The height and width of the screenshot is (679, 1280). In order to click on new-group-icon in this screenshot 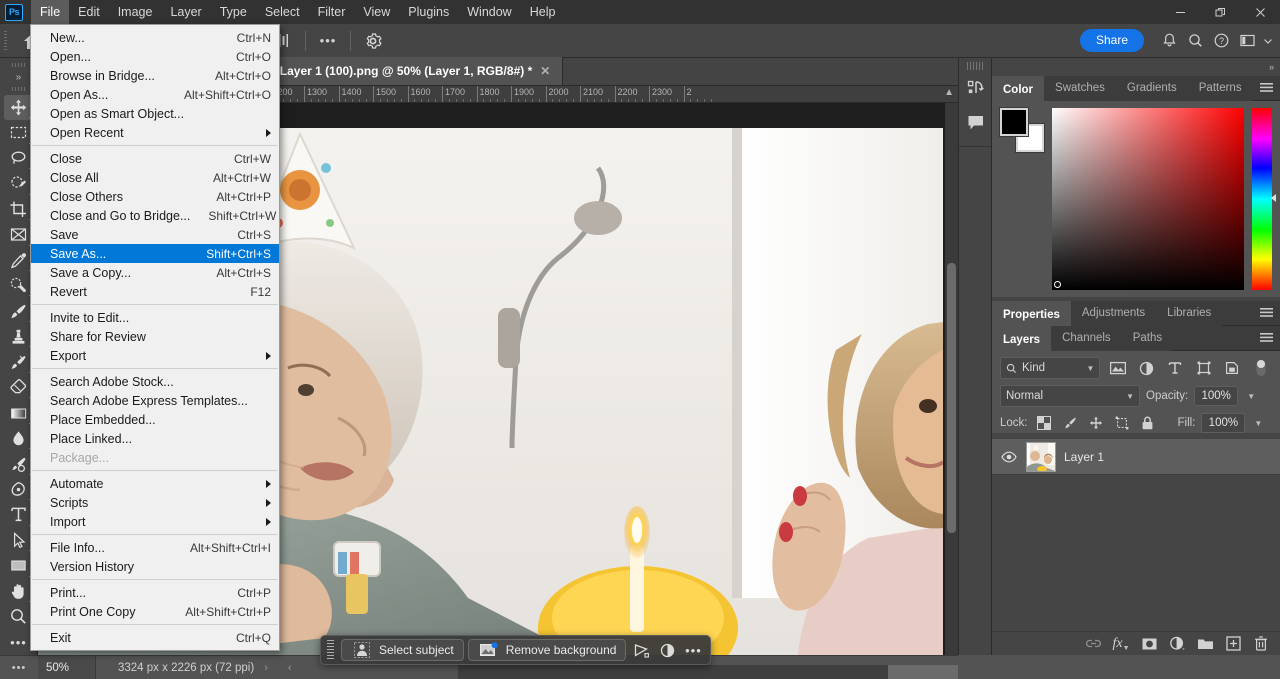, I will do `click(1205, 644)`.